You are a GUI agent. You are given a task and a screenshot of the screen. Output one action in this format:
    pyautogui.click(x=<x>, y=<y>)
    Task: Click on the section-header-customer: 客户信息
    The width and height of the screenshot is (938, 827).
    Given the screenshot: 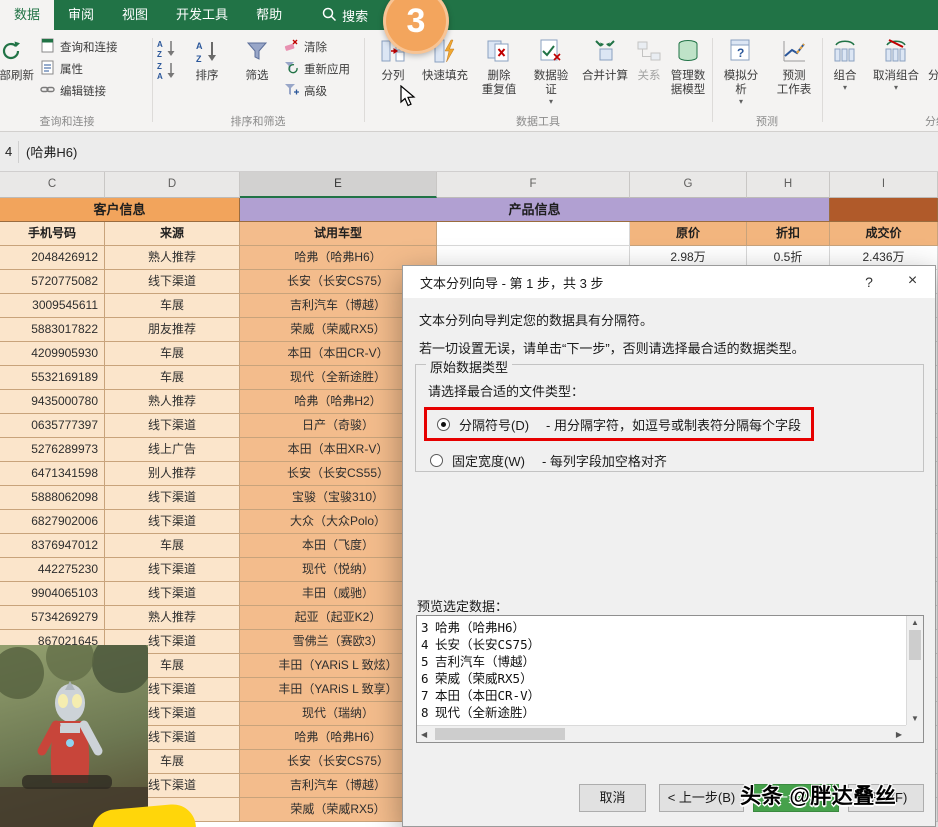 What is the action you would take?
    pyautogui.click(x=120, y=210)
    